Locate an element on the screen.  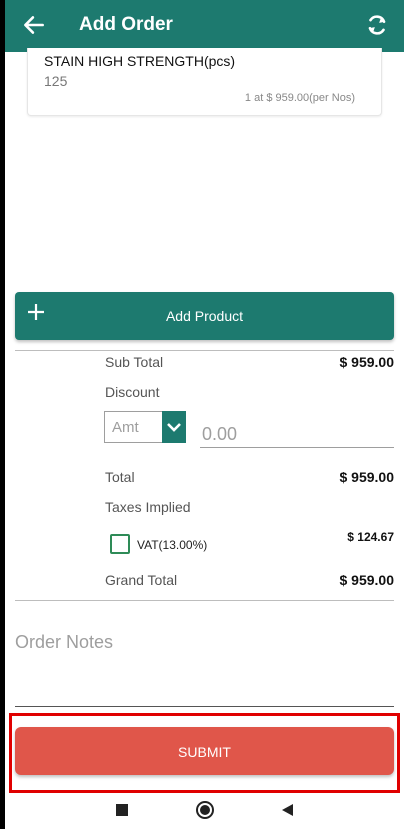
total-value: $ 959.00 is located at coordinates (367, 477).